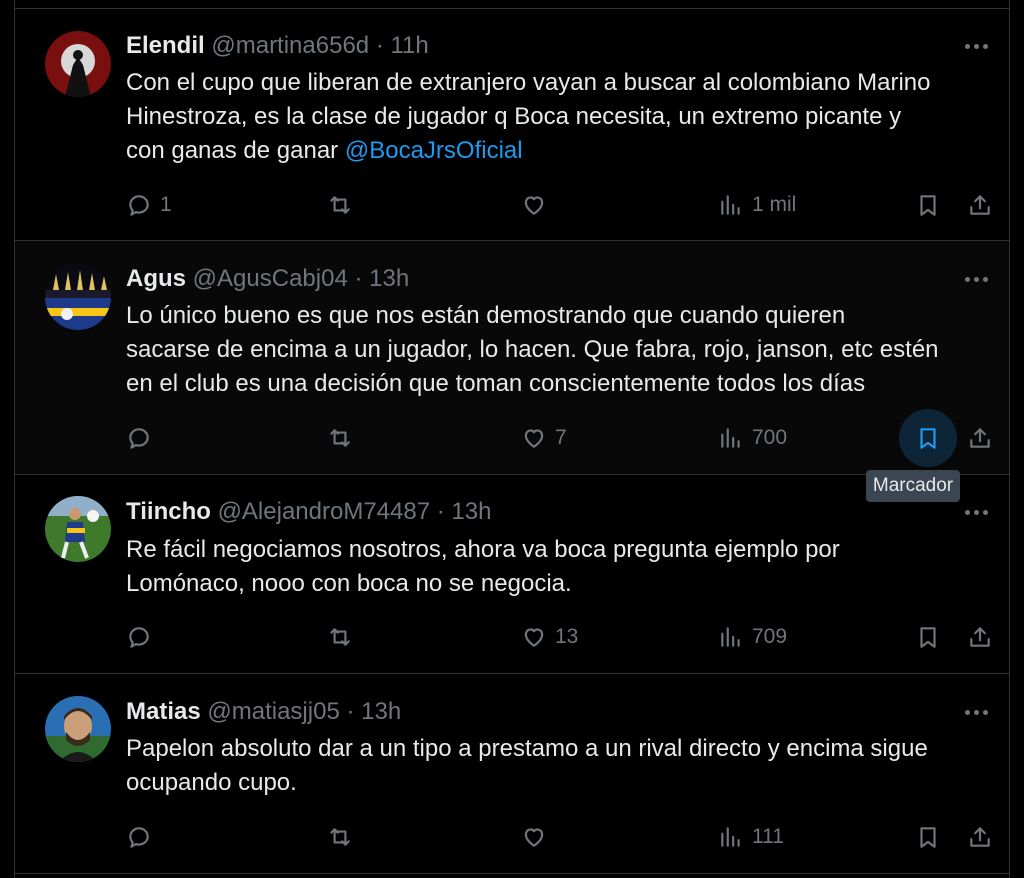 This screenshot has height=878, width=1024. Describe the element at coordinates (512, 205) in the screenshot. I see `action-bar: 1 1 mil` at that location.